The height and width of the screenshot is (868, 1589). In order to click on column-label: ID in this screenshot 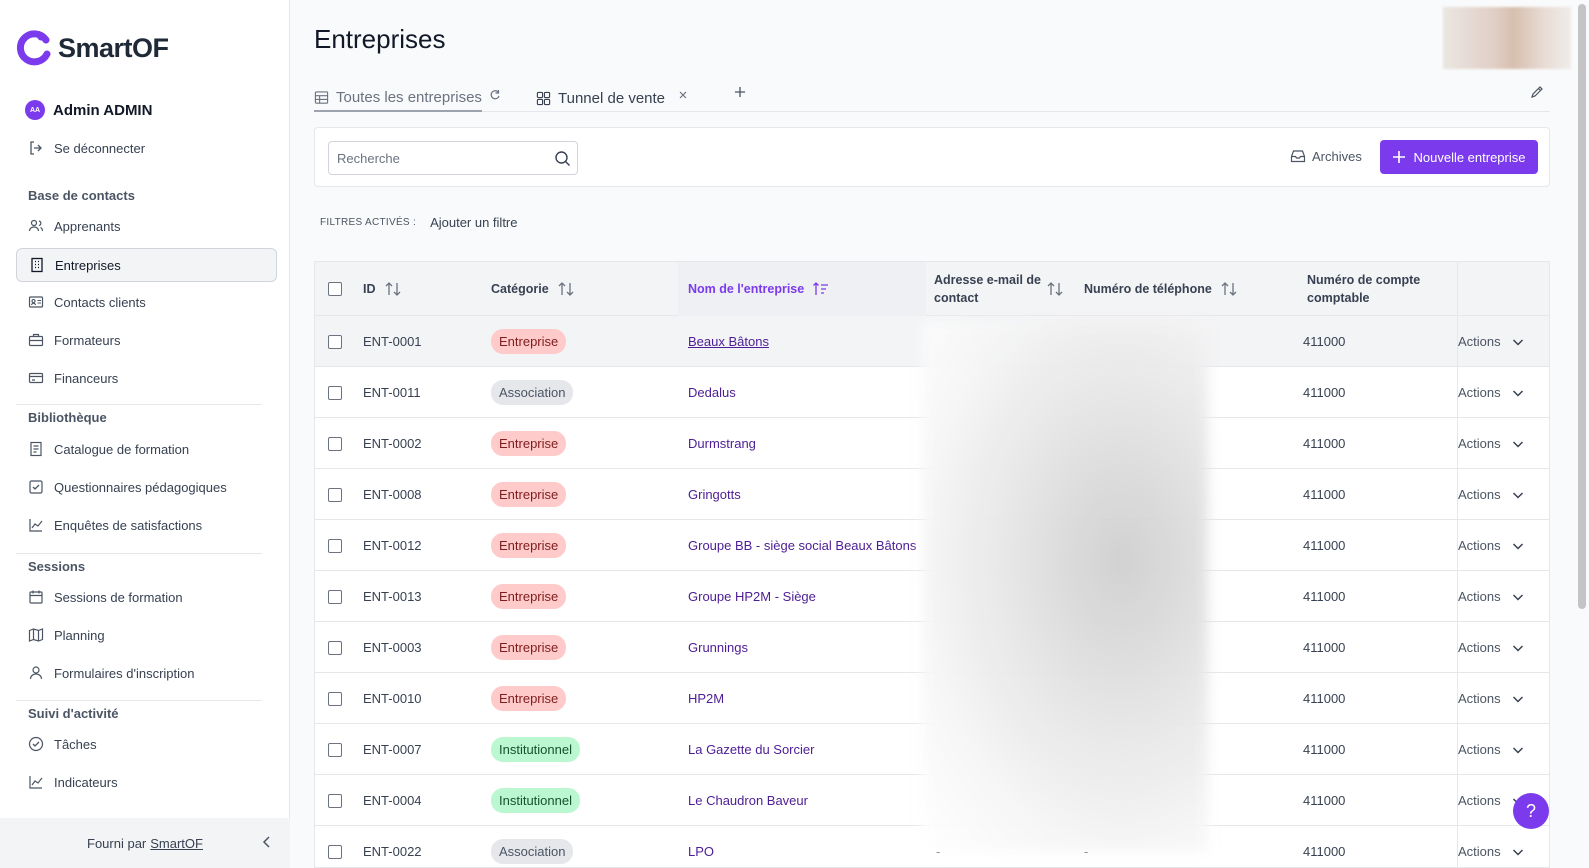, I will do `click(369, 289)`.